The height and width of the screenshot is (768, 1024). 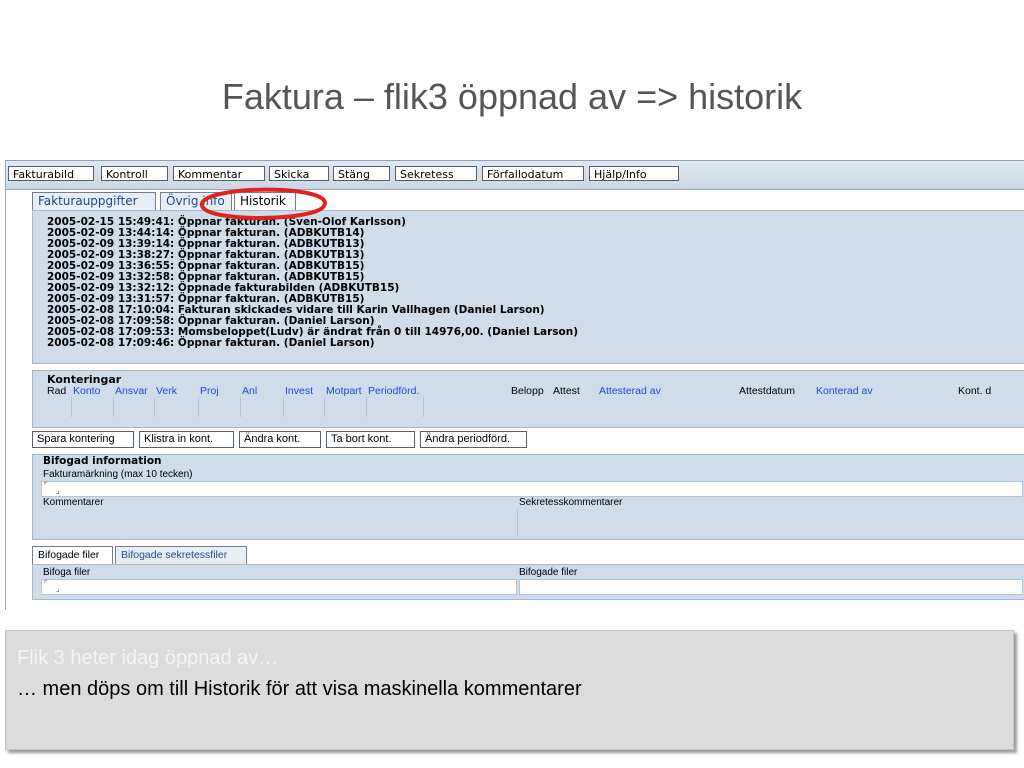 What do you see at coordinates (209, 391) in the screenshot?
I see `col-proj: Proj` at bounding box center [209, 391].